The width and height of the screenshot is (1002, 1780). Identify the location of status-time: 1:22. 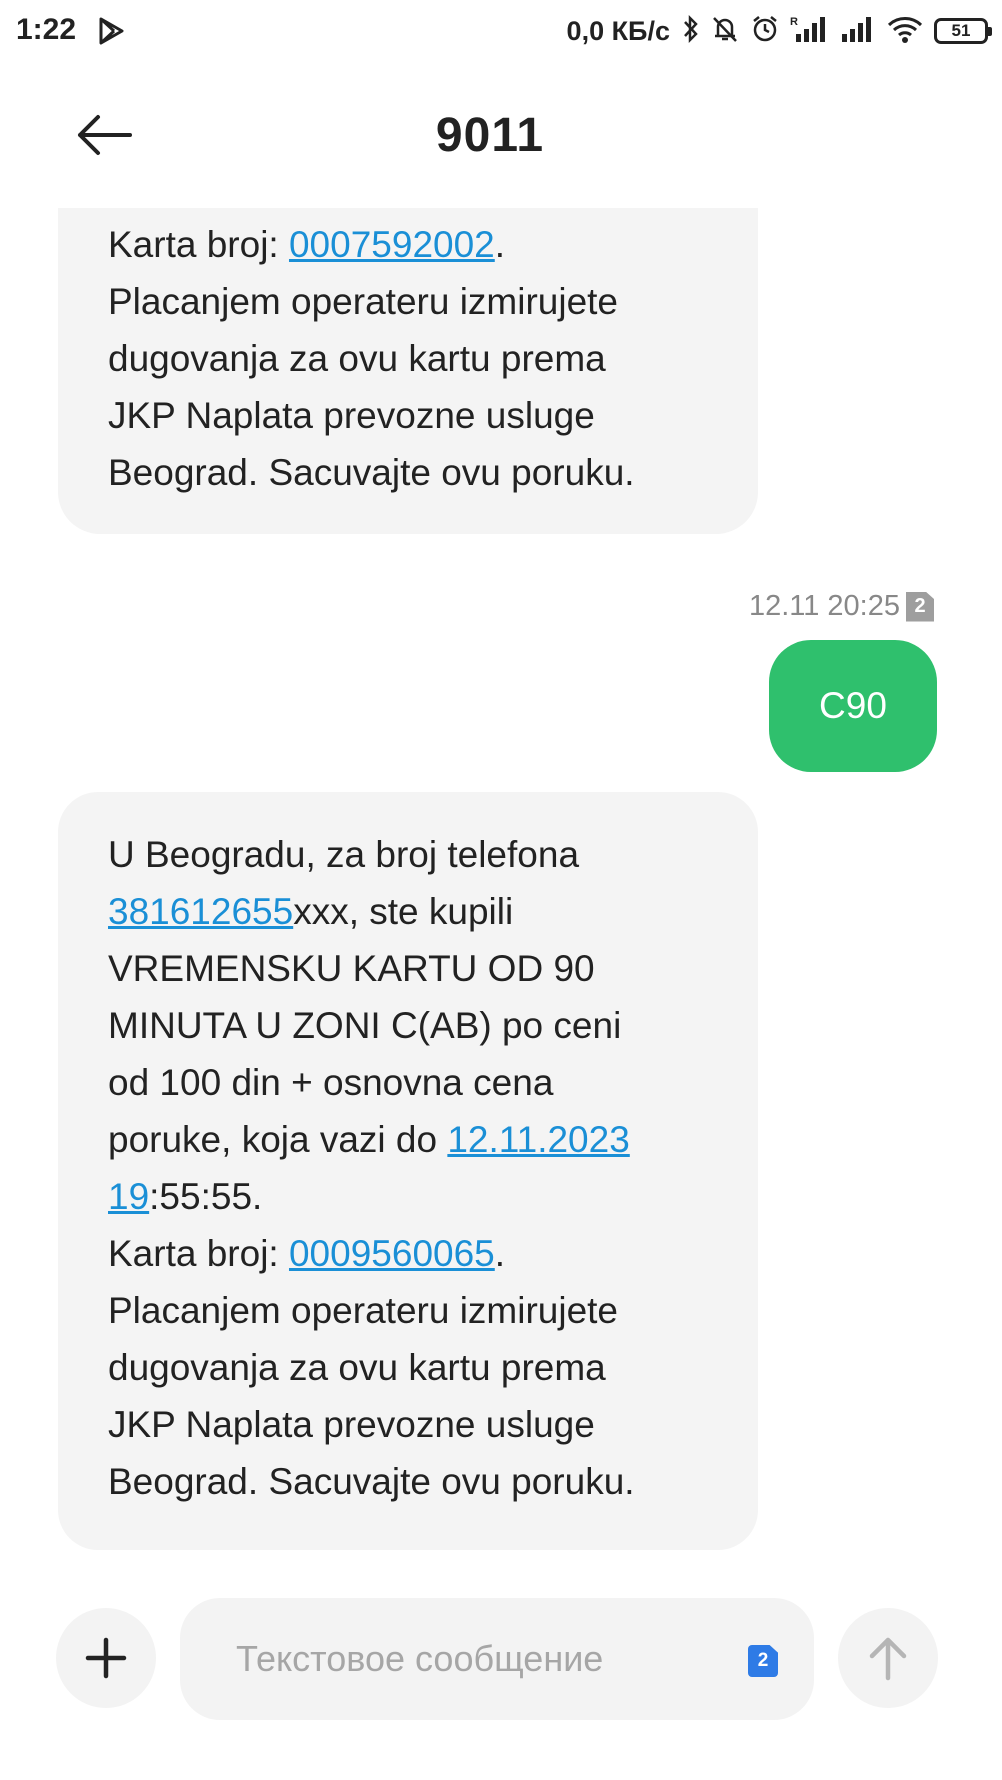
(46, 29).